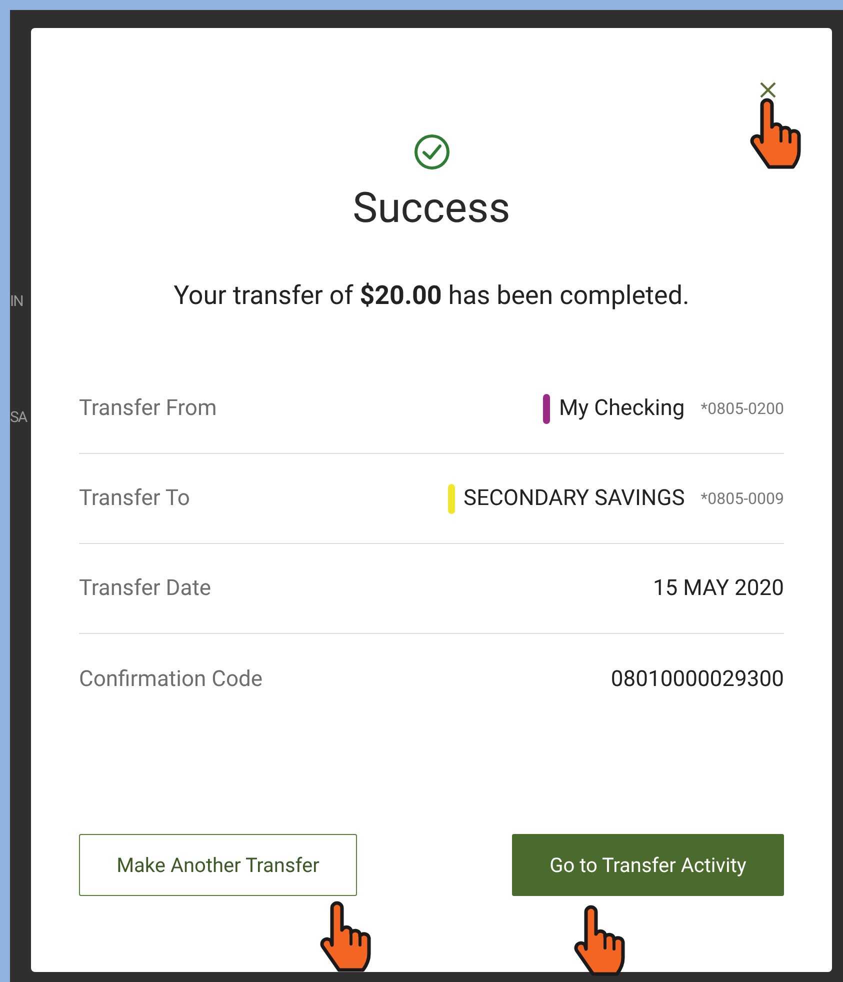  I want to click on detail-label: Transfer Date, so click(145, 589).